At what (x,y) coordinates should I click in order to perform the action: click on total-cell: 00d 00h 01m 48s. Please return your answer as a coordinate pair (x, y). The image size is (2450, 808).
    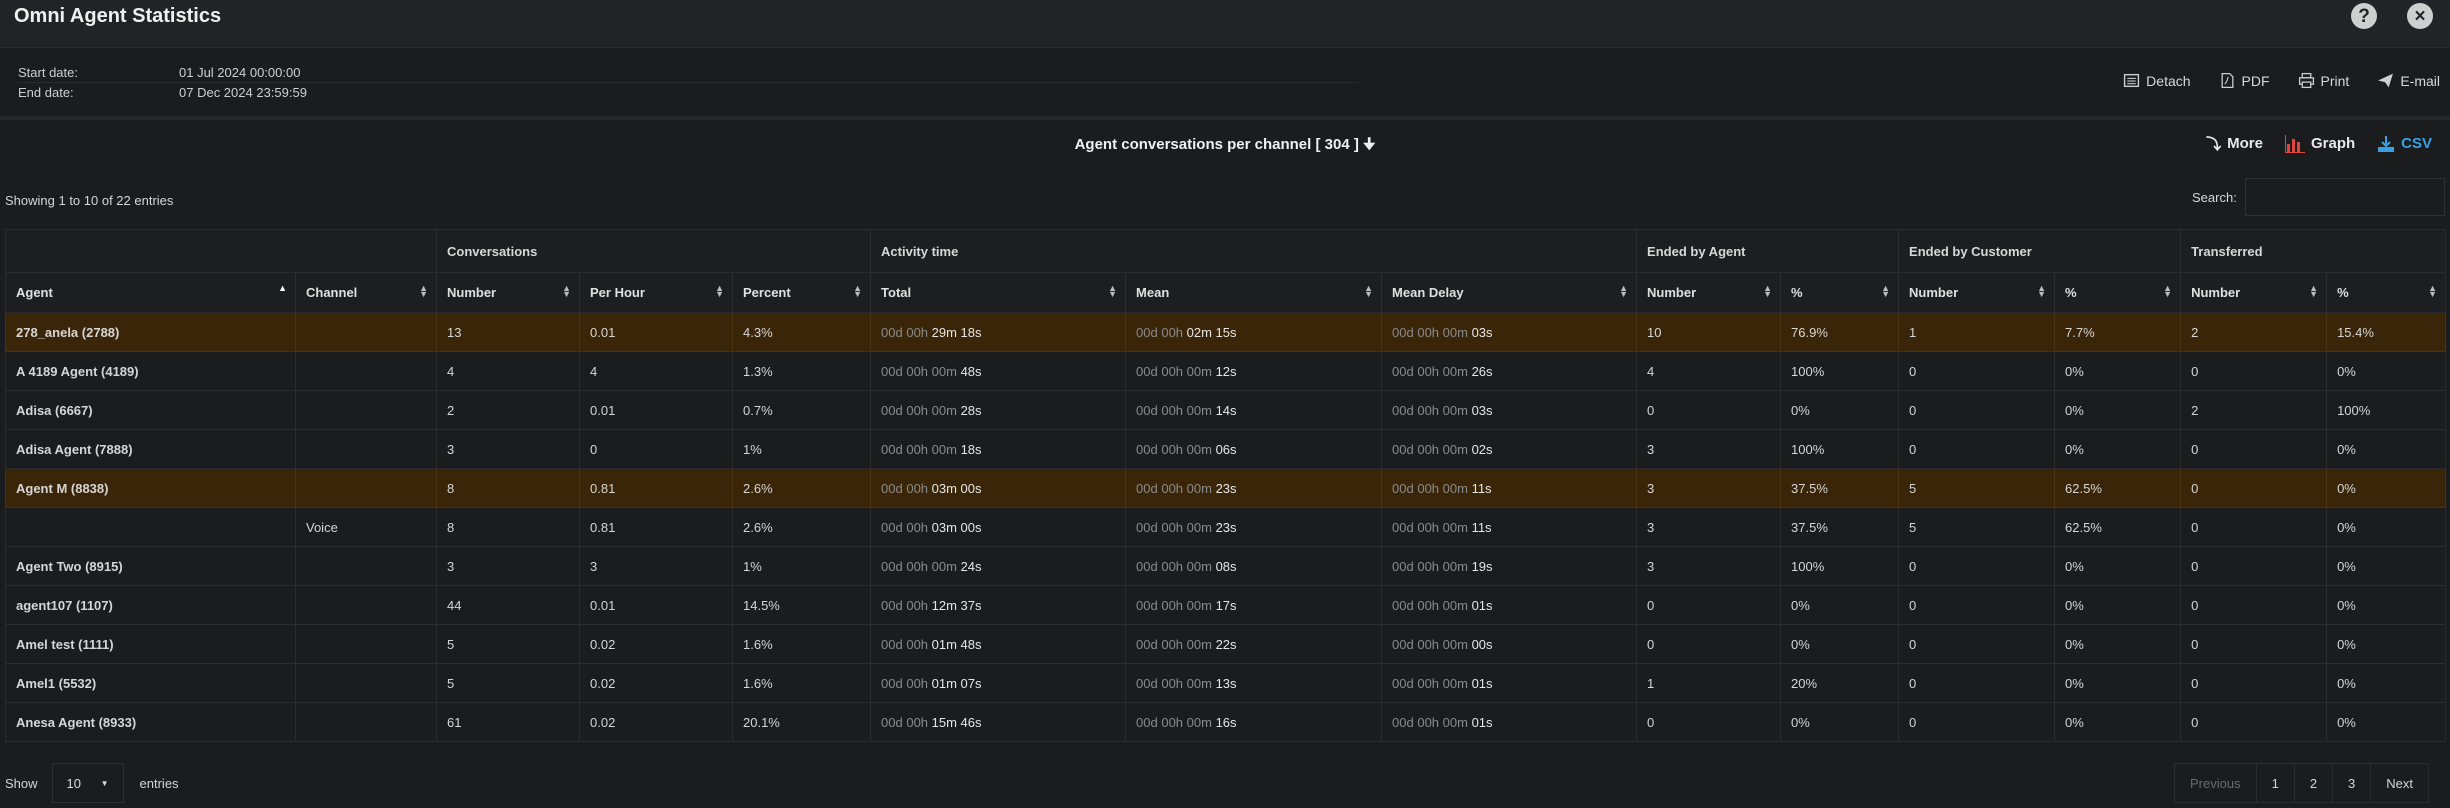
    Looking at the image, I should click on (998, 644).